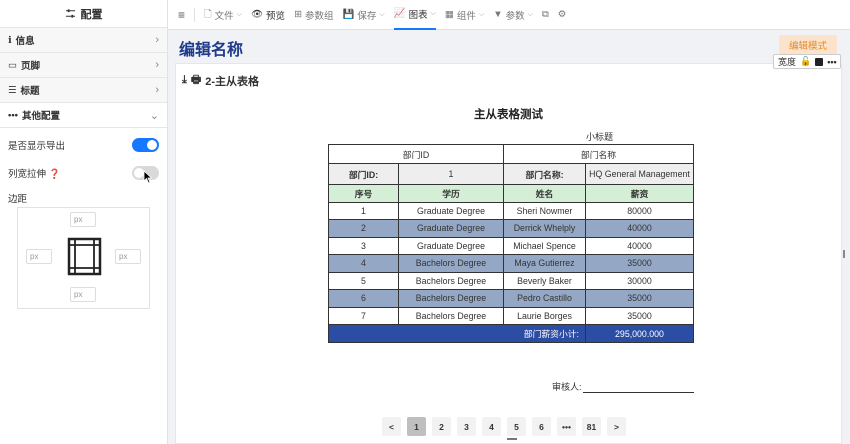  Describe the element at coordinates (313, 15) in the screenshot. I see `params-group-button: ⊞ 参数组` at that location.